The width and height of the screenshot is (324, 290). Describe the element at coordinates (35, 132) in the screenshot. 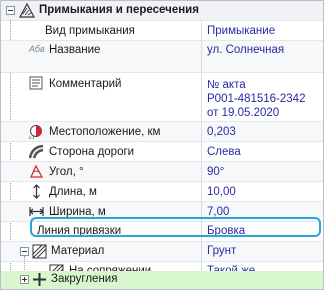

I see `location-half-circle-icon: 0,1` at that location.